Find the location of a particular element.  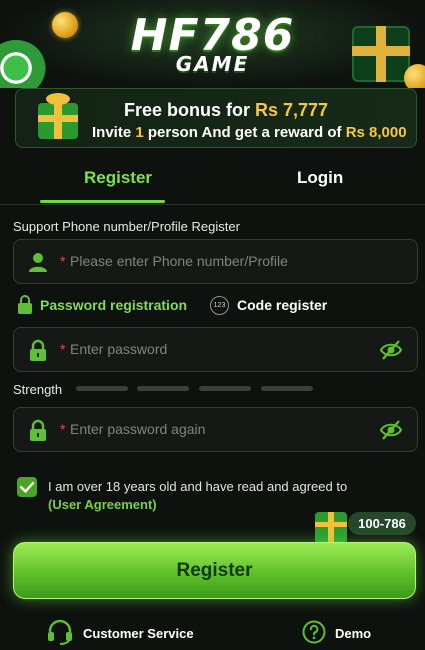

code-register-option: Code register is located at coordinates (282, 305).